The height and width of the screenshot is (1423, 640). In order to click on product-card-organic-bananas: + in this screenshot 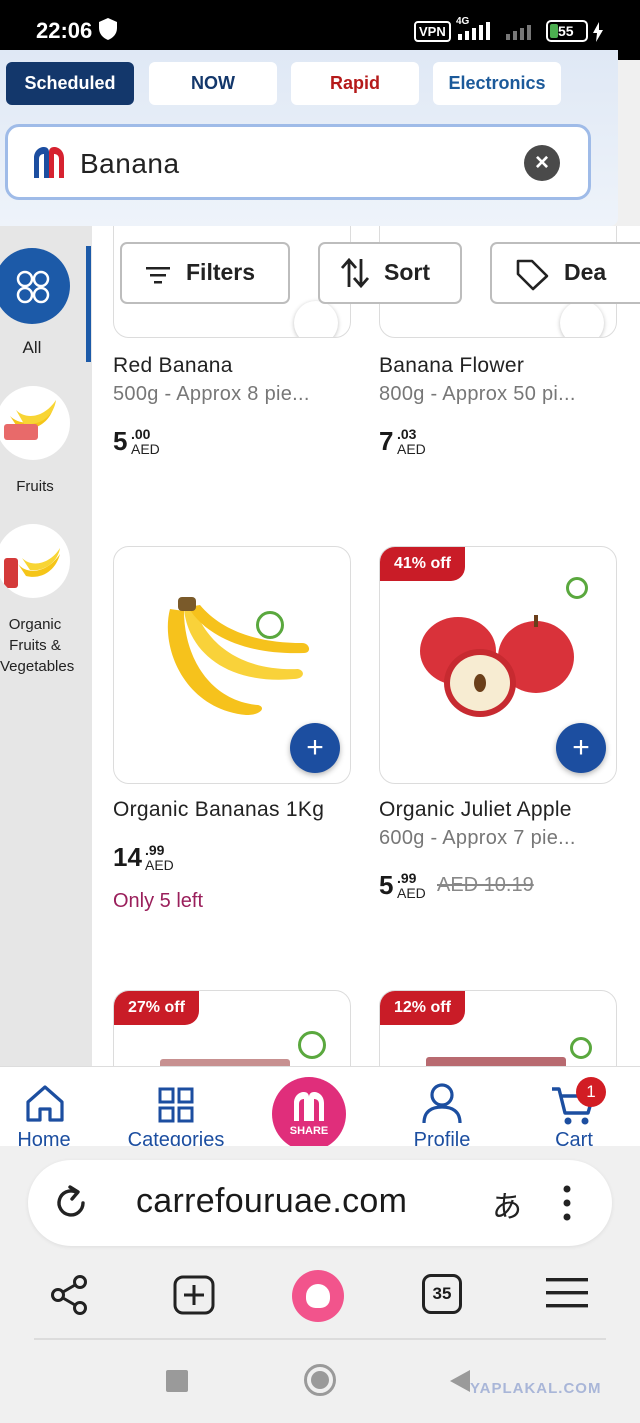, I will do `click(232, 665)`.